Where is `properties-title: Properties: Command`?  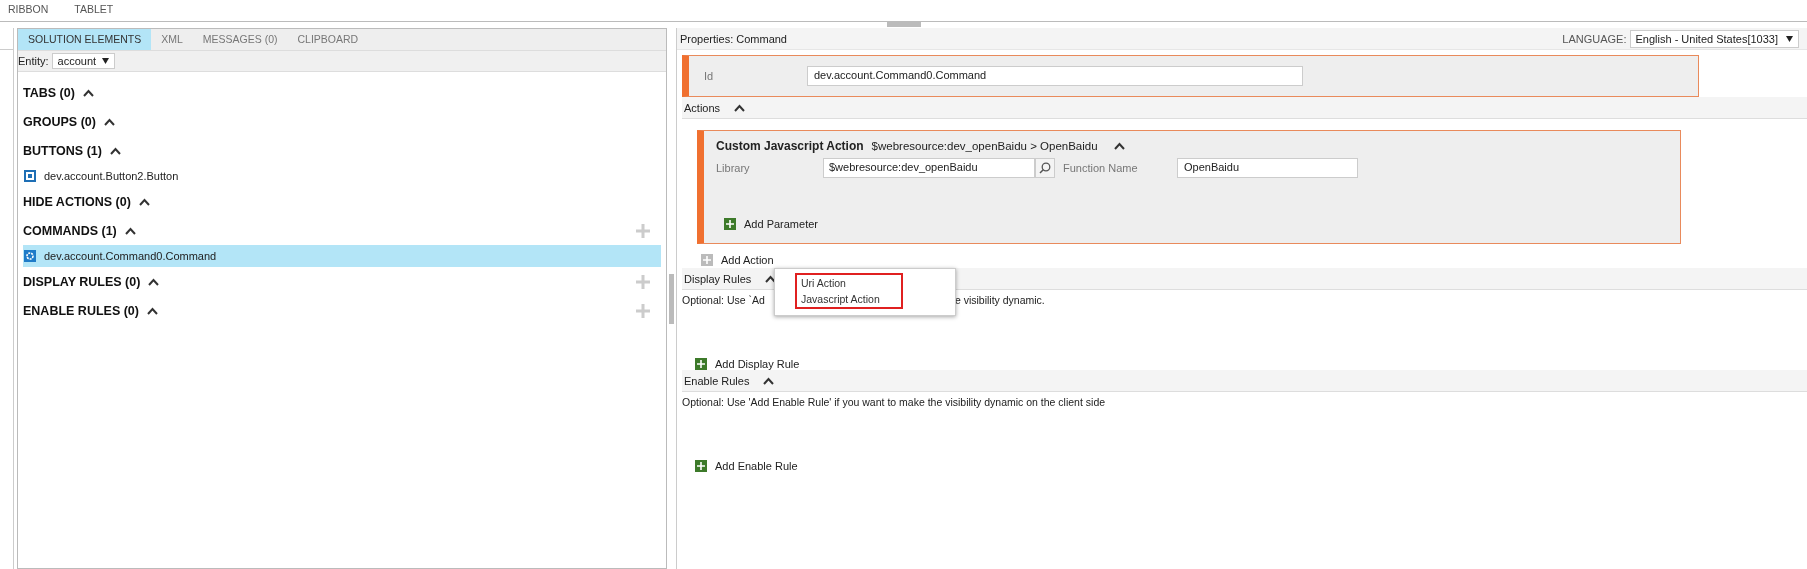
properties-title: Properties: Command is located at coordinates (733, 38).